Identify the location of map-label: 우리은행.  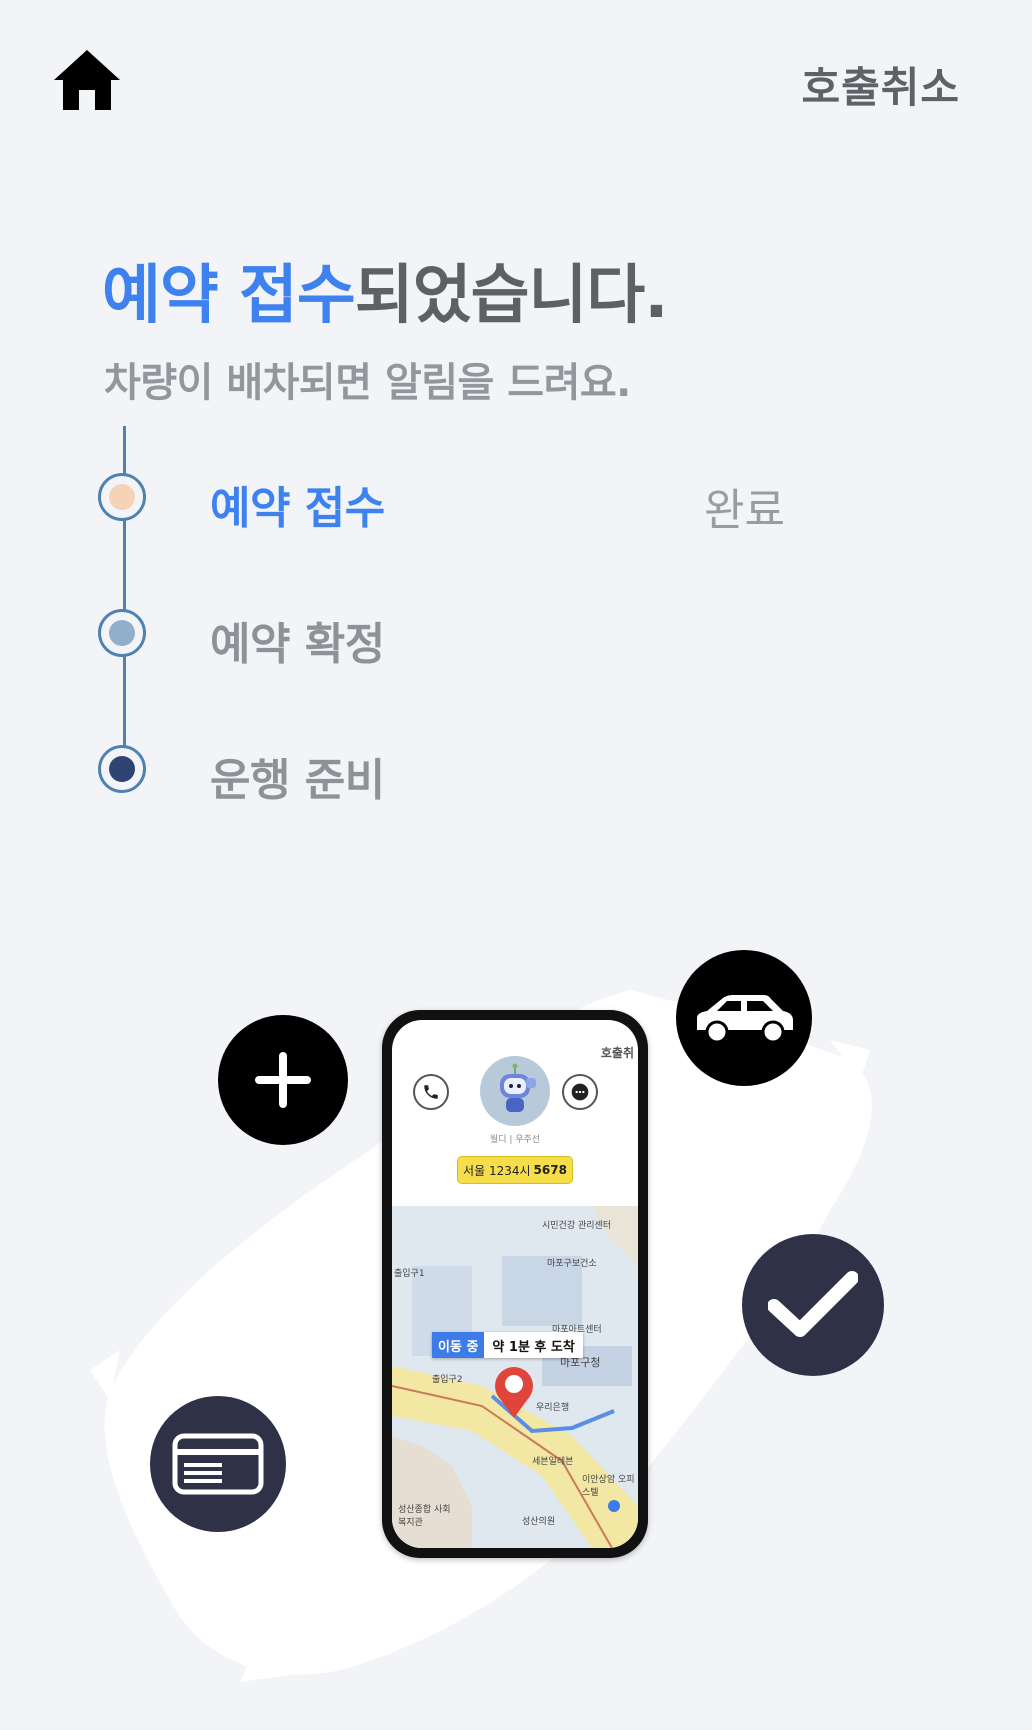
(553, 1408).